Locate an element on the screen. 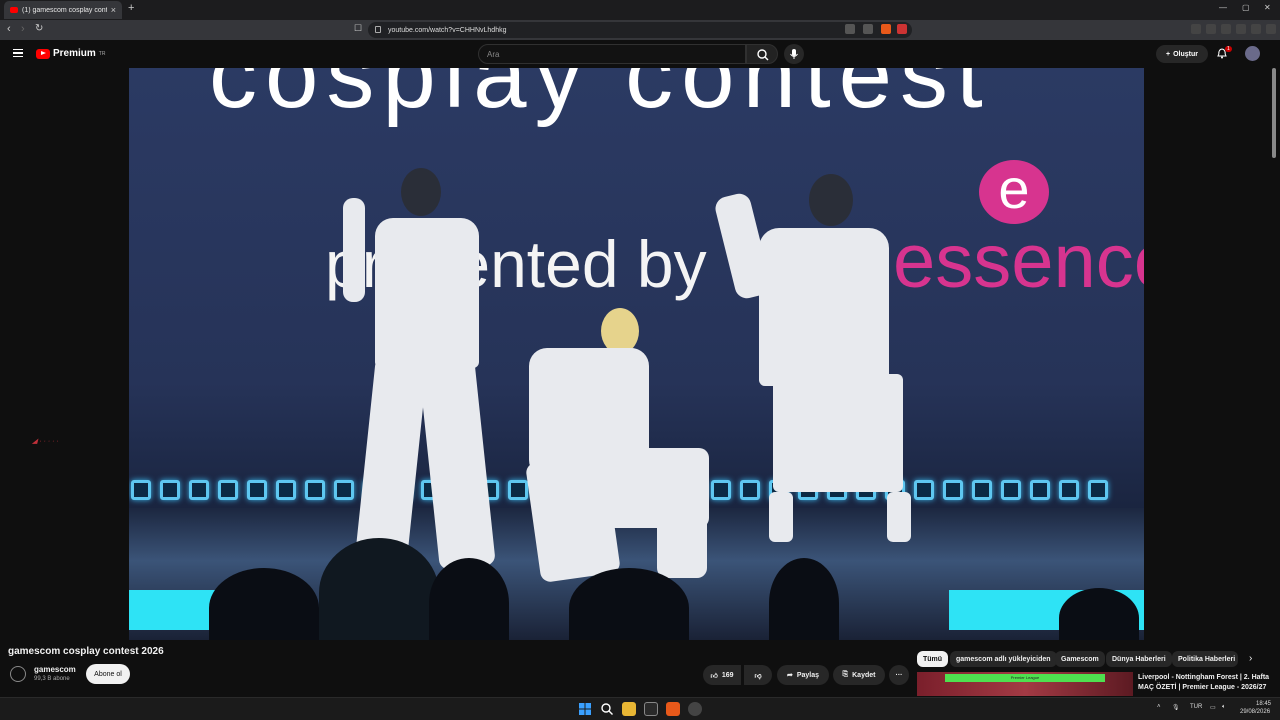 Image resolution: width=1280 pixels, height=720 pixels. site-info-icon is located at coordinates (378, 29).